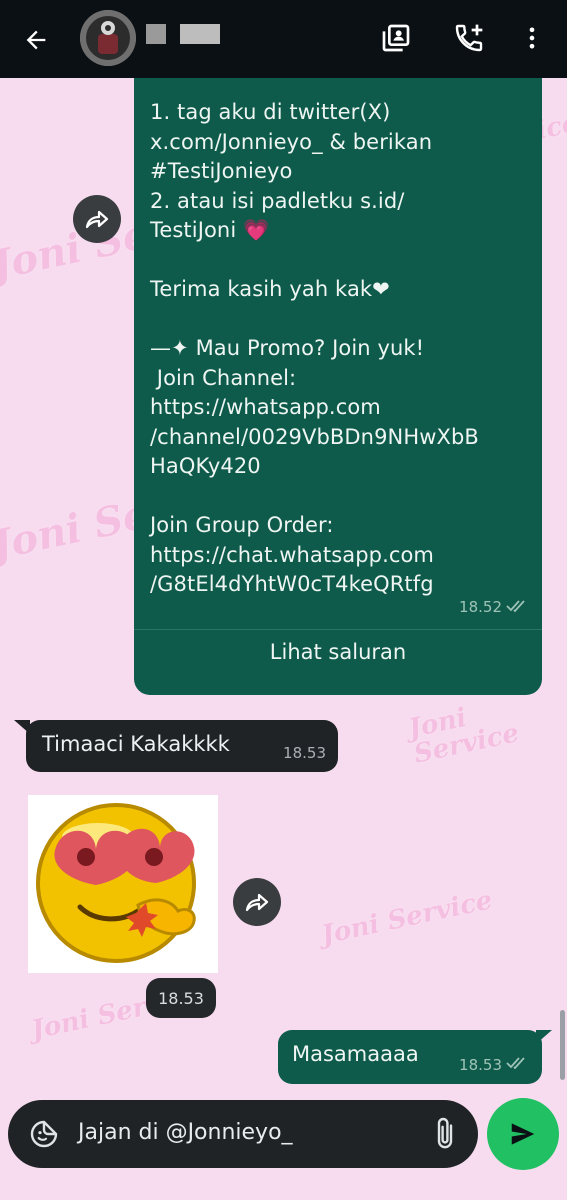 The image size is (567, 1200). What do you see at coordinates (283, 39) in the screenshot?
I see `chat-header` at bounding box center [283, 39].